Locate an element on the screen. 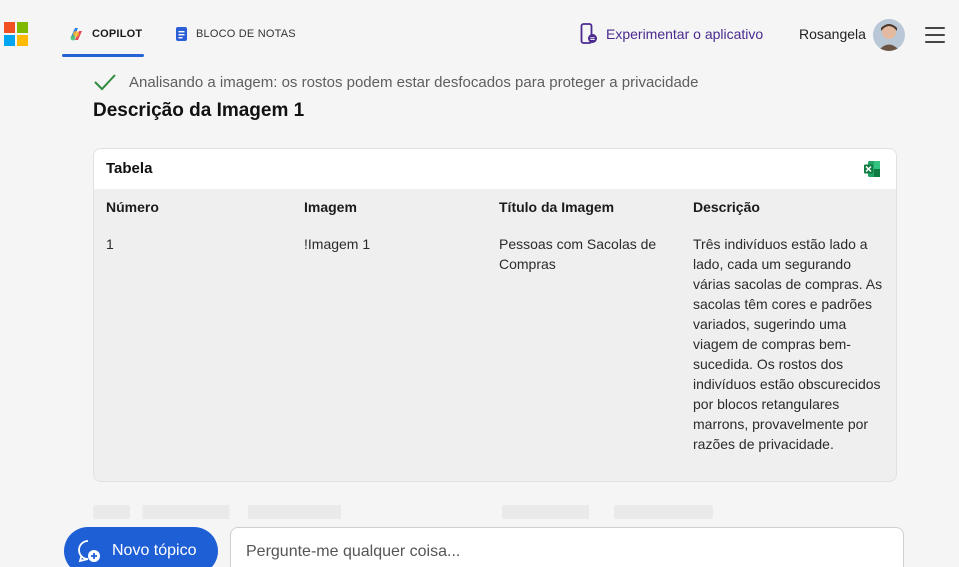  try-app-link: Experimentar o aplicativo is located at coordinates (671, 34).